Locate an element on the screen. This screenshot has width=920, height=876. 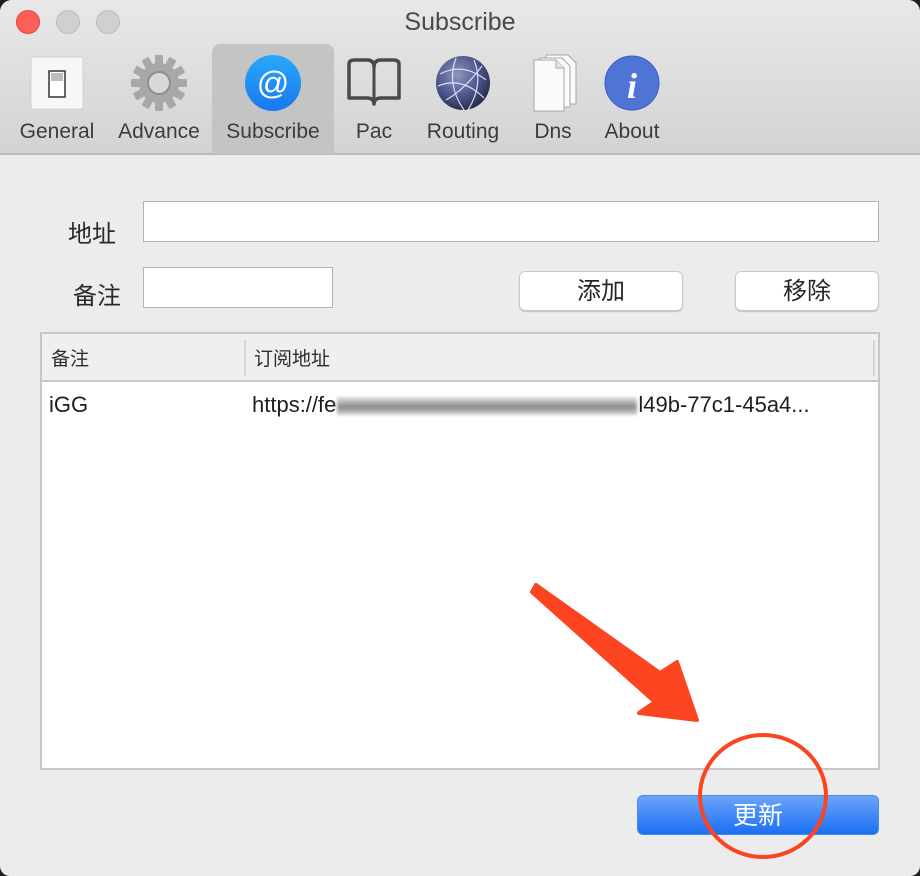
add-button: 添加 is located at coordinates (601, 291).